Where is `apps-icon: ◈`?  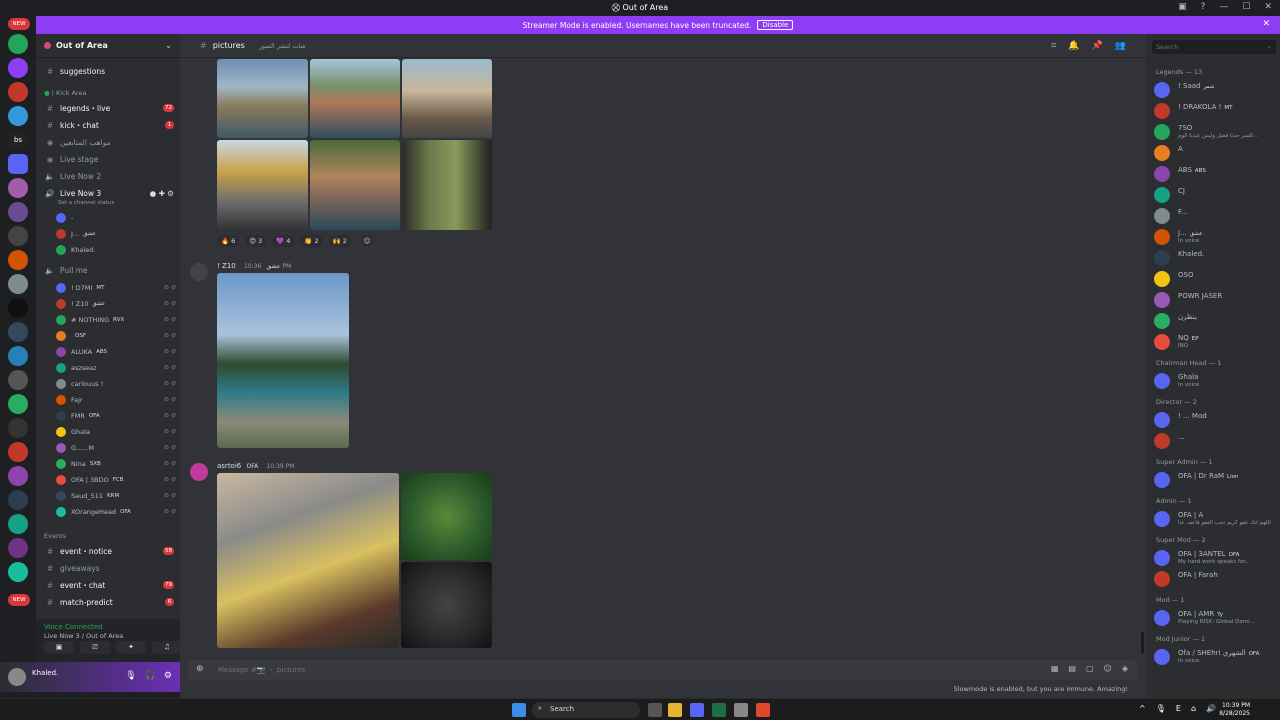 apps-icon: ◈ is located at coordinates (1125, 668).